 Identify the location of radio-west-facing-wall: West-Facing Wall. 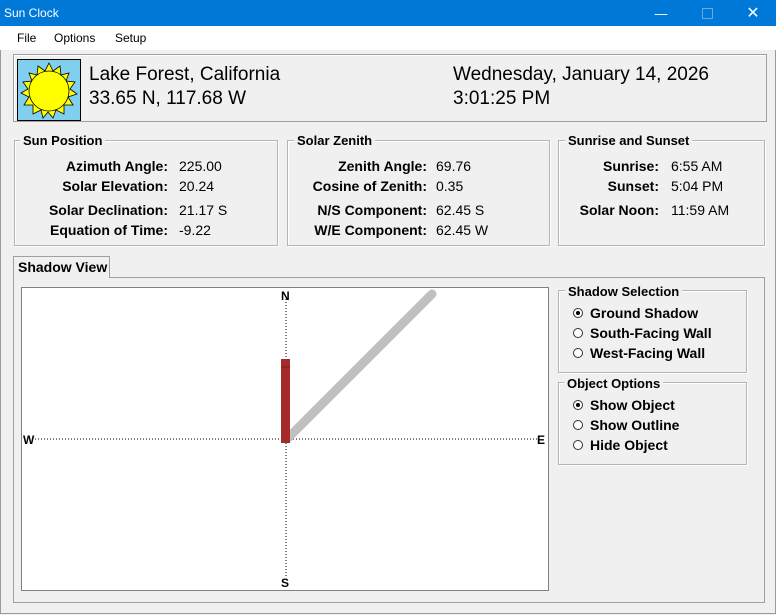
(639, 353).